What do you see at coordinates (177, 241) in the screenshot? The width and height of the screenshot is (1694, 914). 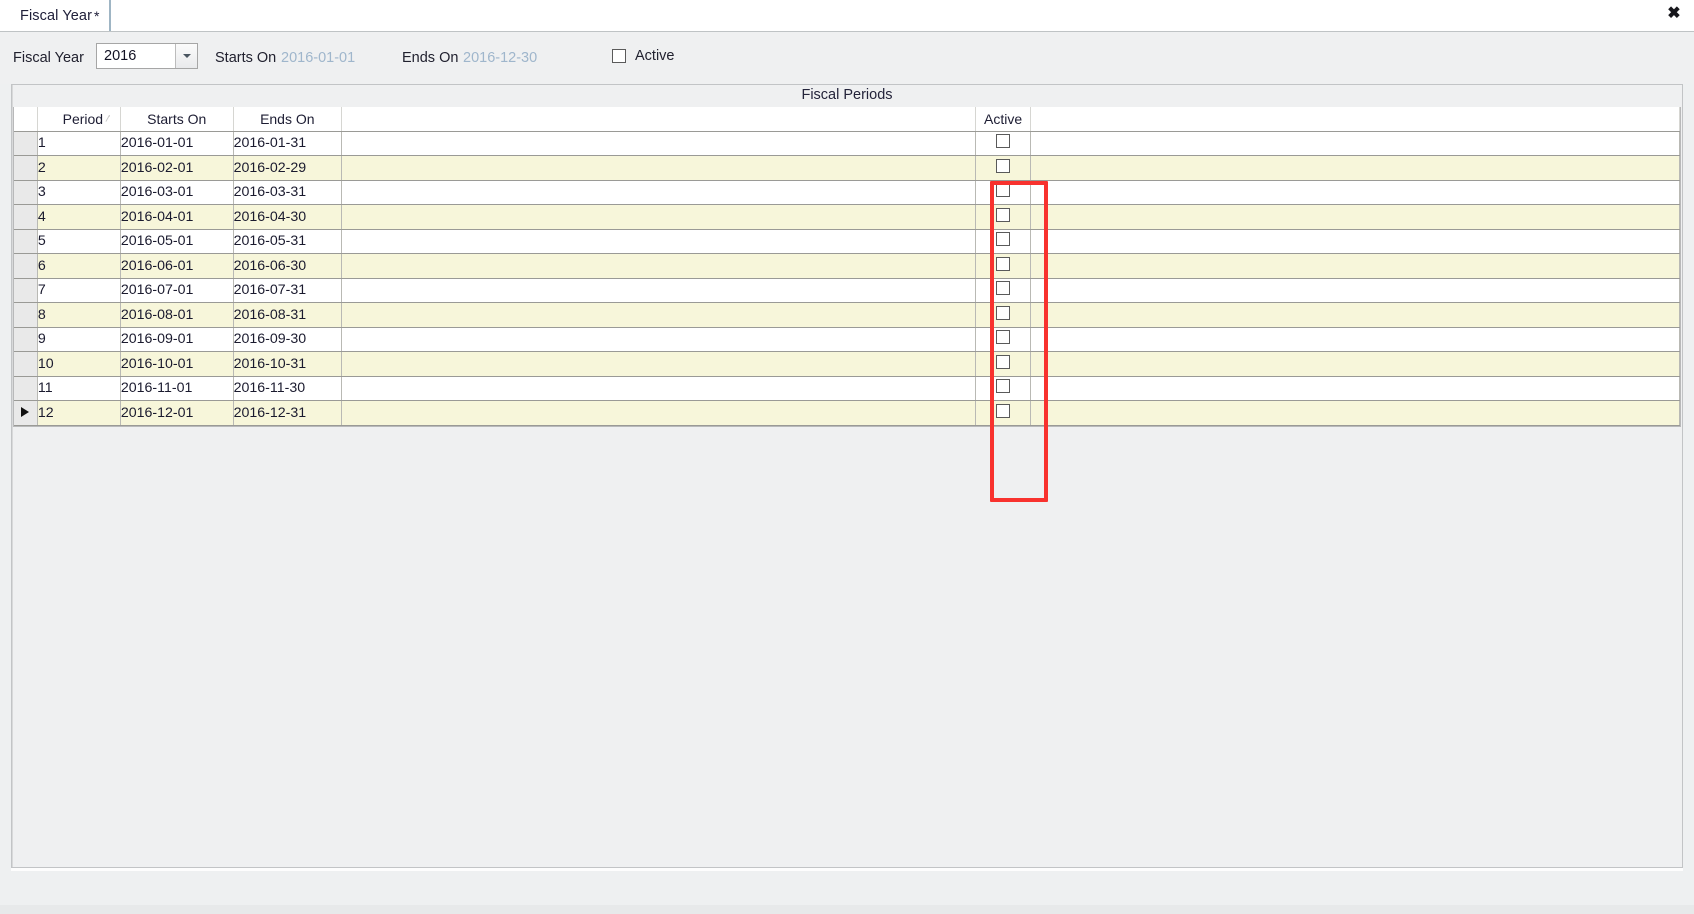 I see `cell-starts-on: 2016-05-01` at bounding box center [177, 241].